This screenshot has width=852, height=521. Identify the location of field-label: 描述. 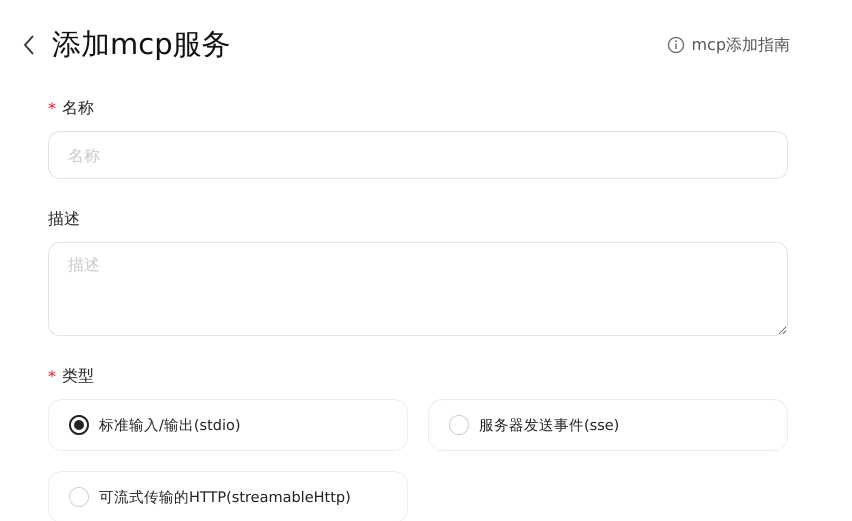
(64, 219).